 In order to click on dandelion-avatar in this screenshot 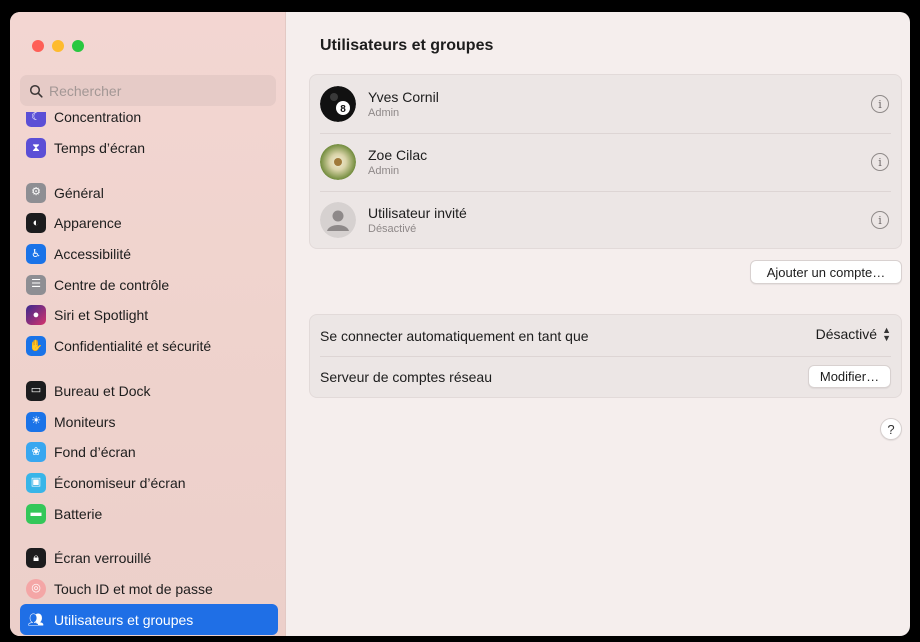, I will do `click(338, 162)`.